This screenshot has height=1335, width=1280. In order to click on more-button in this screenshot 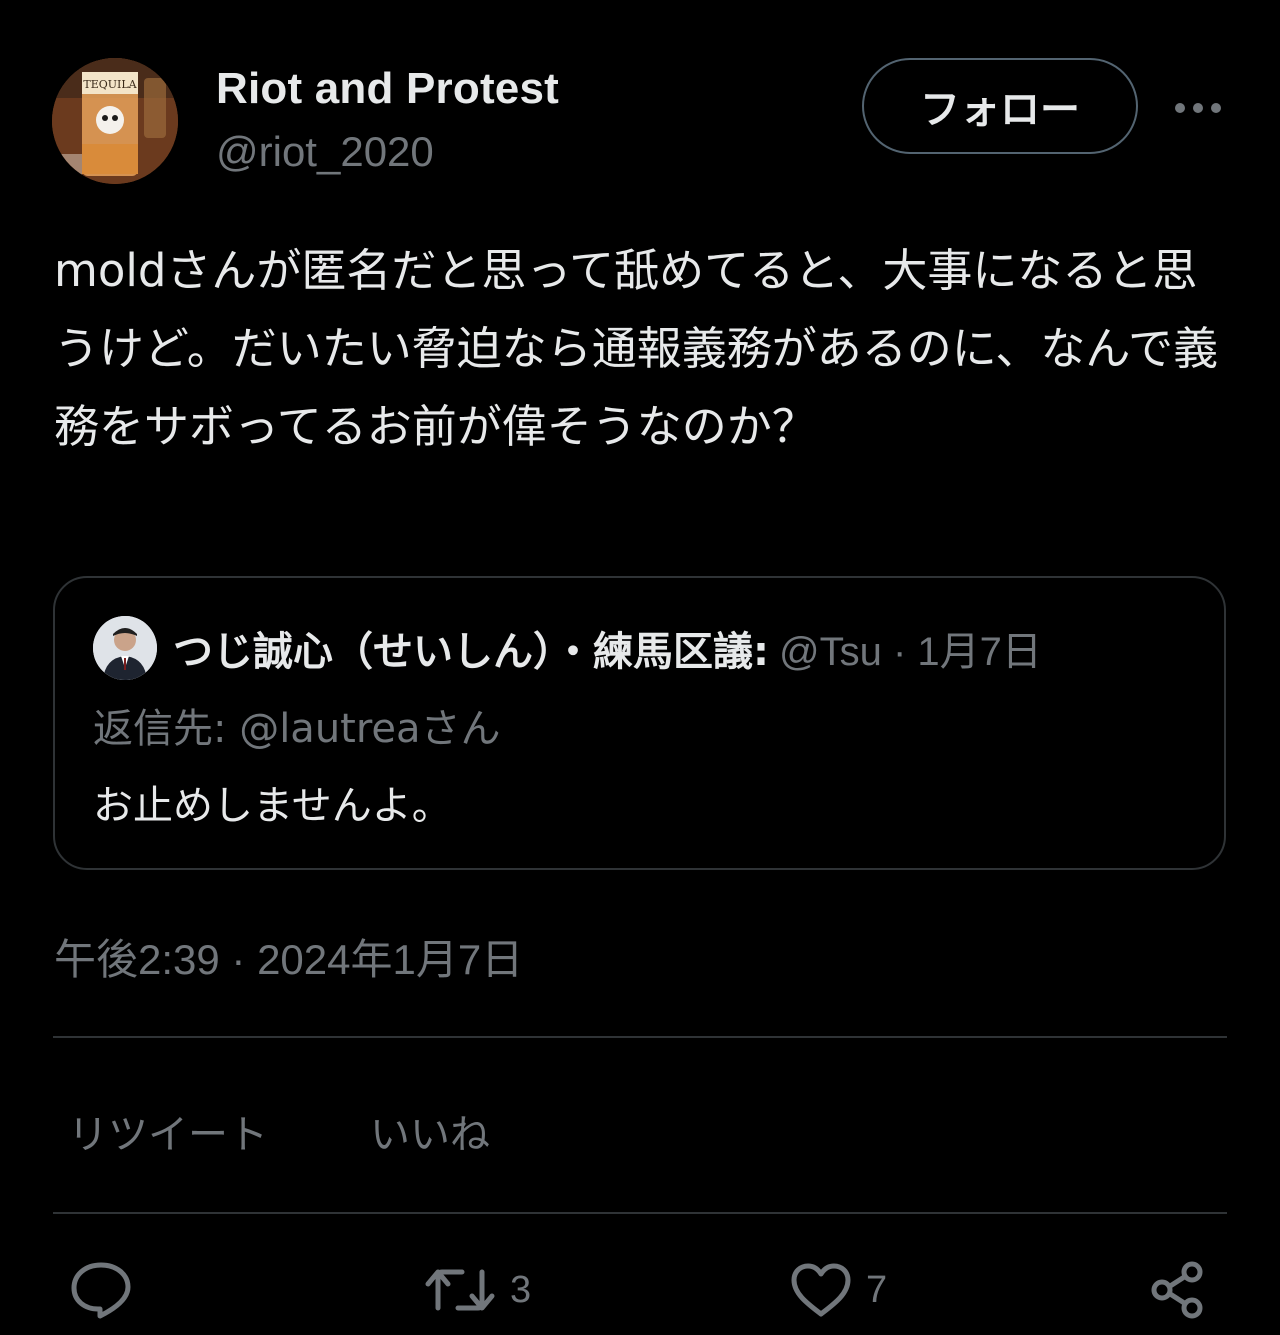, I will do `click(1198, 108)`.